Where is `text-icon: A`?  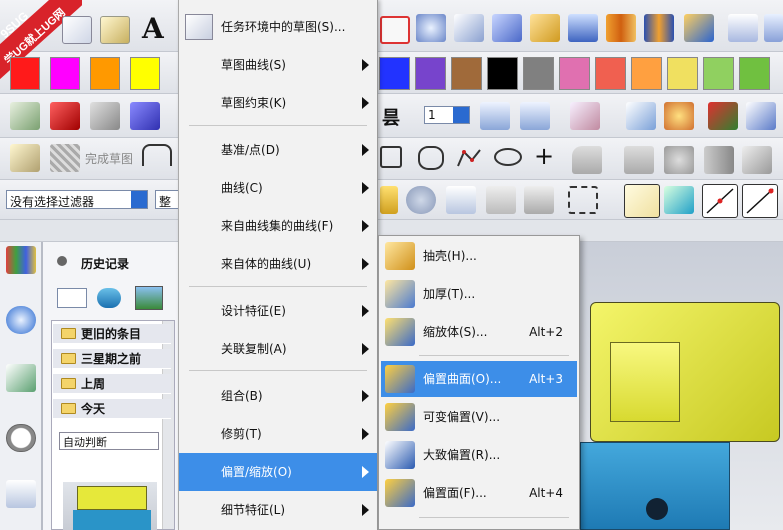 text-icon: A is located at coordinates (153, 28).